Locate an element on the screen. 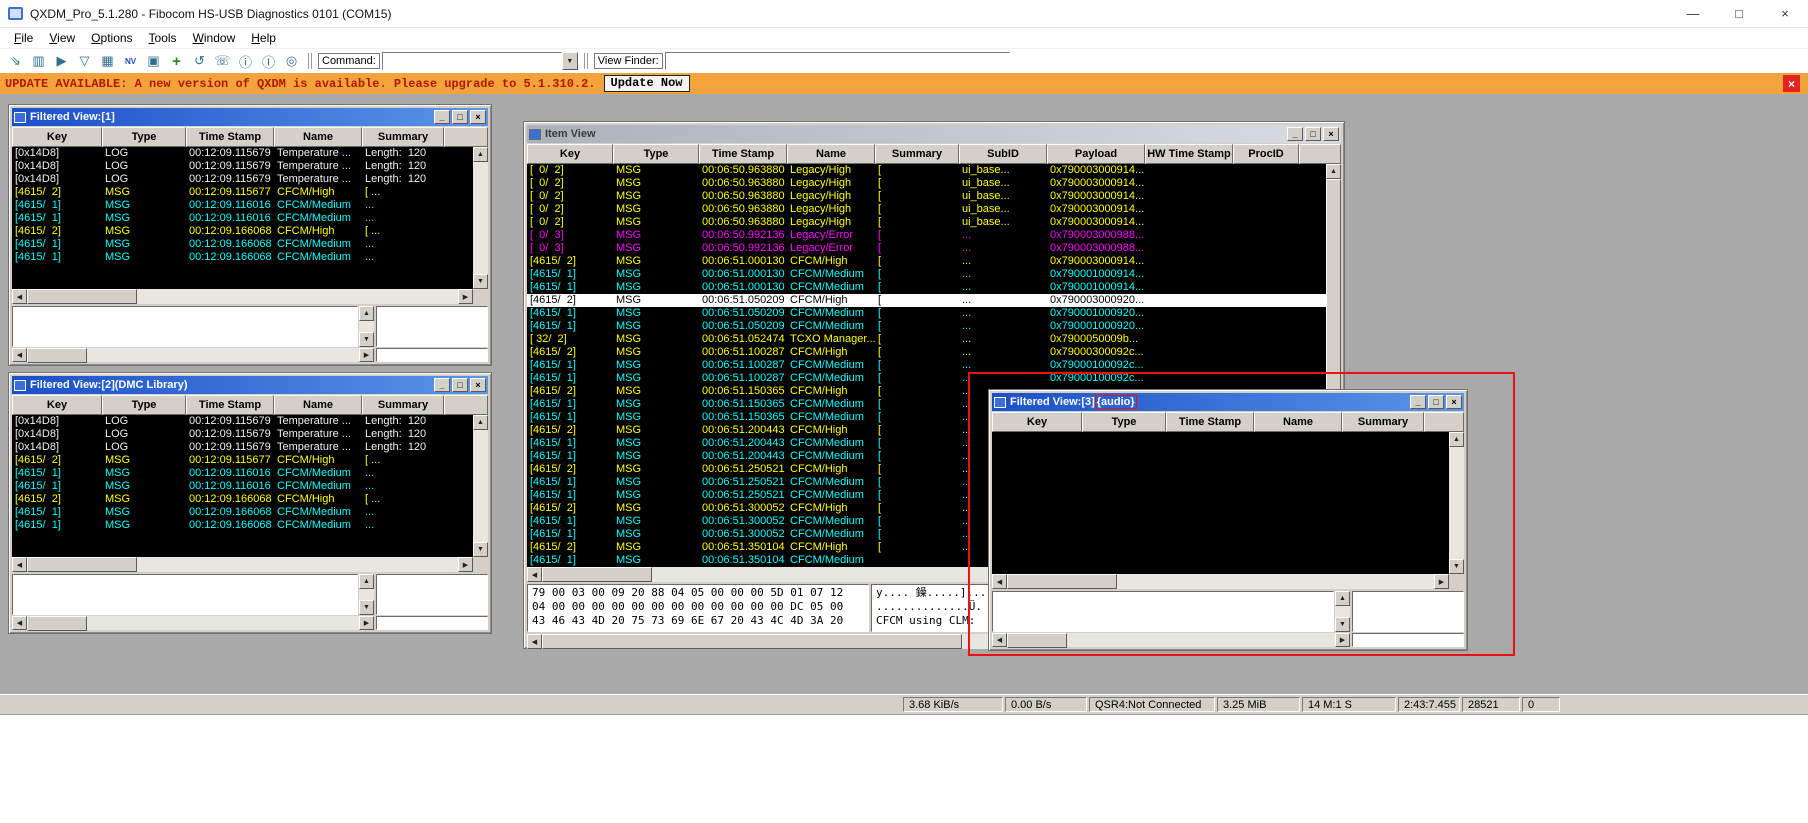 This screenshot has width=1808, height=823. item-info-icon: Ⓘ is located at coordinates (268, 61).